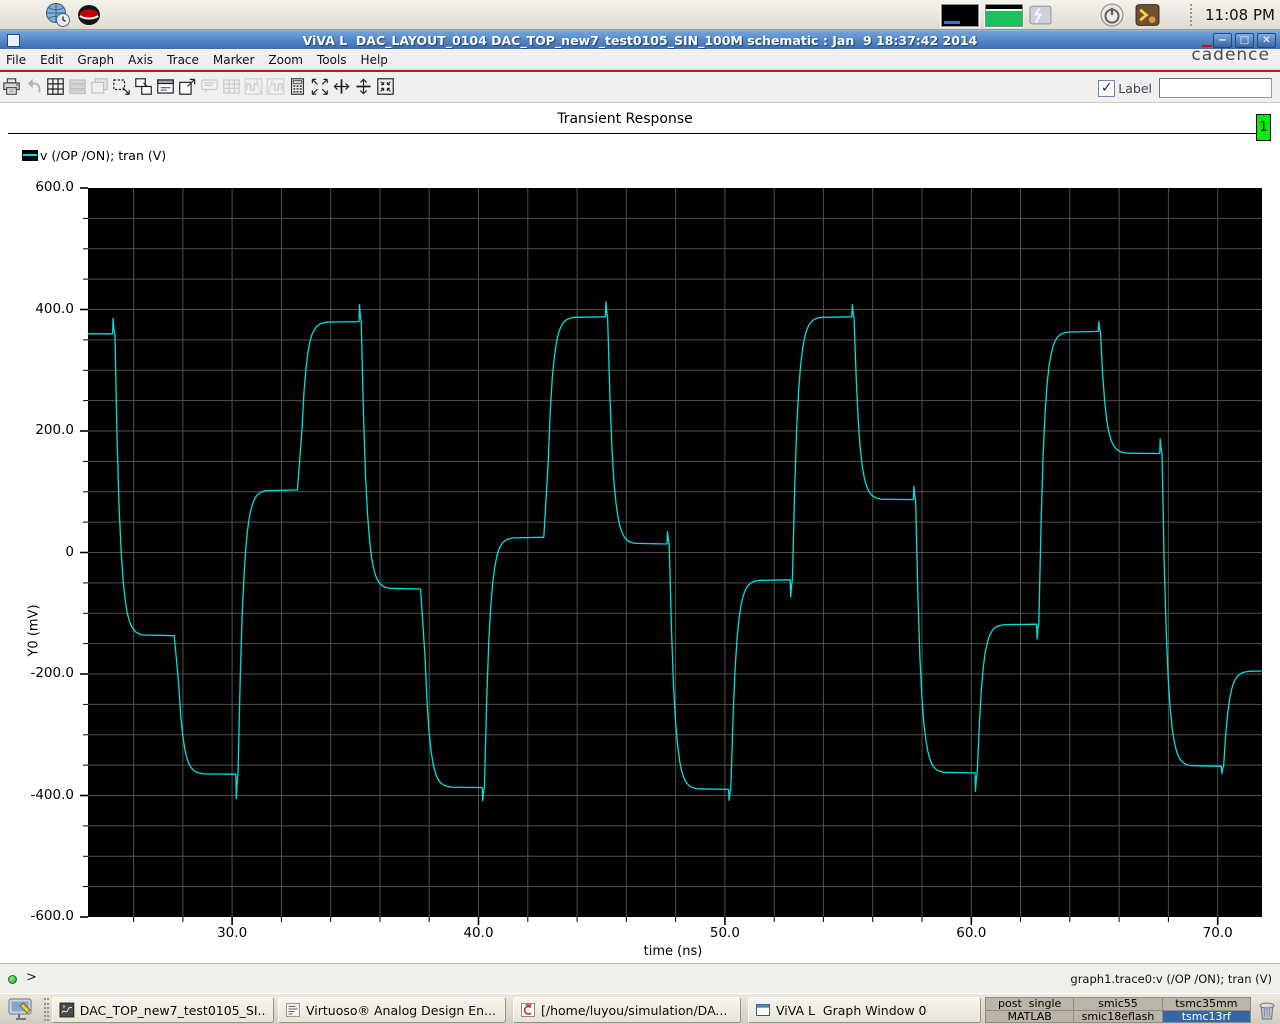 This screenshot has width=1280, height=1024. I want to click on x-tick-label: 60.0, so click(971, 933).